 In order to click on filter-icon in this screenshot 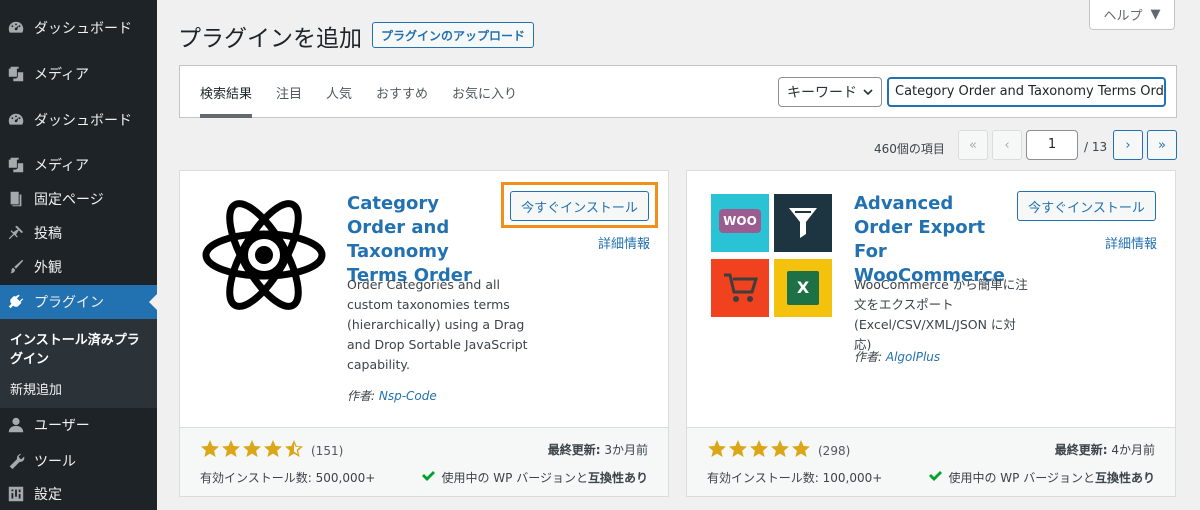, I will do `click(803, 223)`.